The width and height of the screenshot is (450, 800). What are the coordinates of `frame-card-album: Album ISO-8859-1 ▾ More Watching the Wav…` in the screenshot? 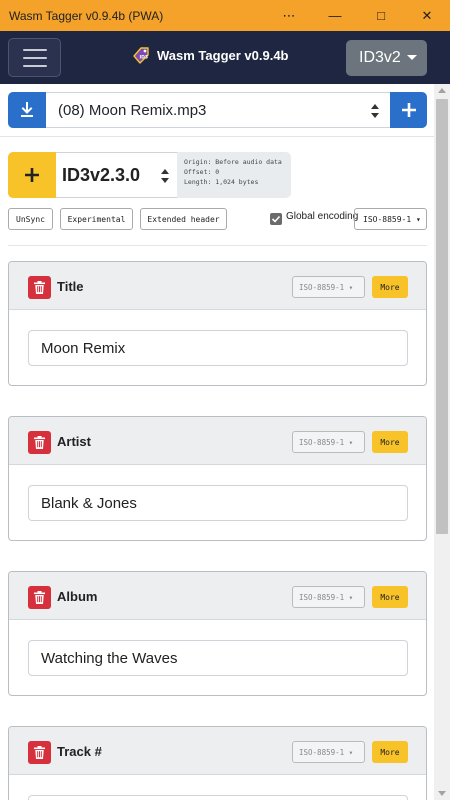 It's located at (217, 633).